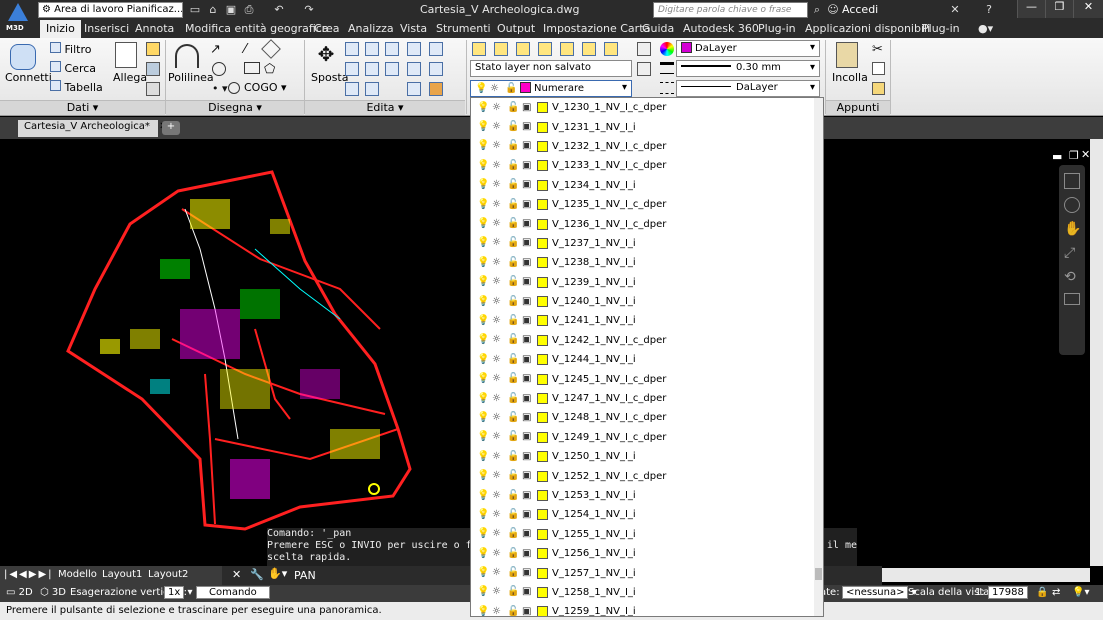 This screenshot has width=1103, height=620. I want to click on layer-list-item: 💡 ☼ 🔓 ▣ V_1232_1_NV_I_c_dper, so click(647, 146).